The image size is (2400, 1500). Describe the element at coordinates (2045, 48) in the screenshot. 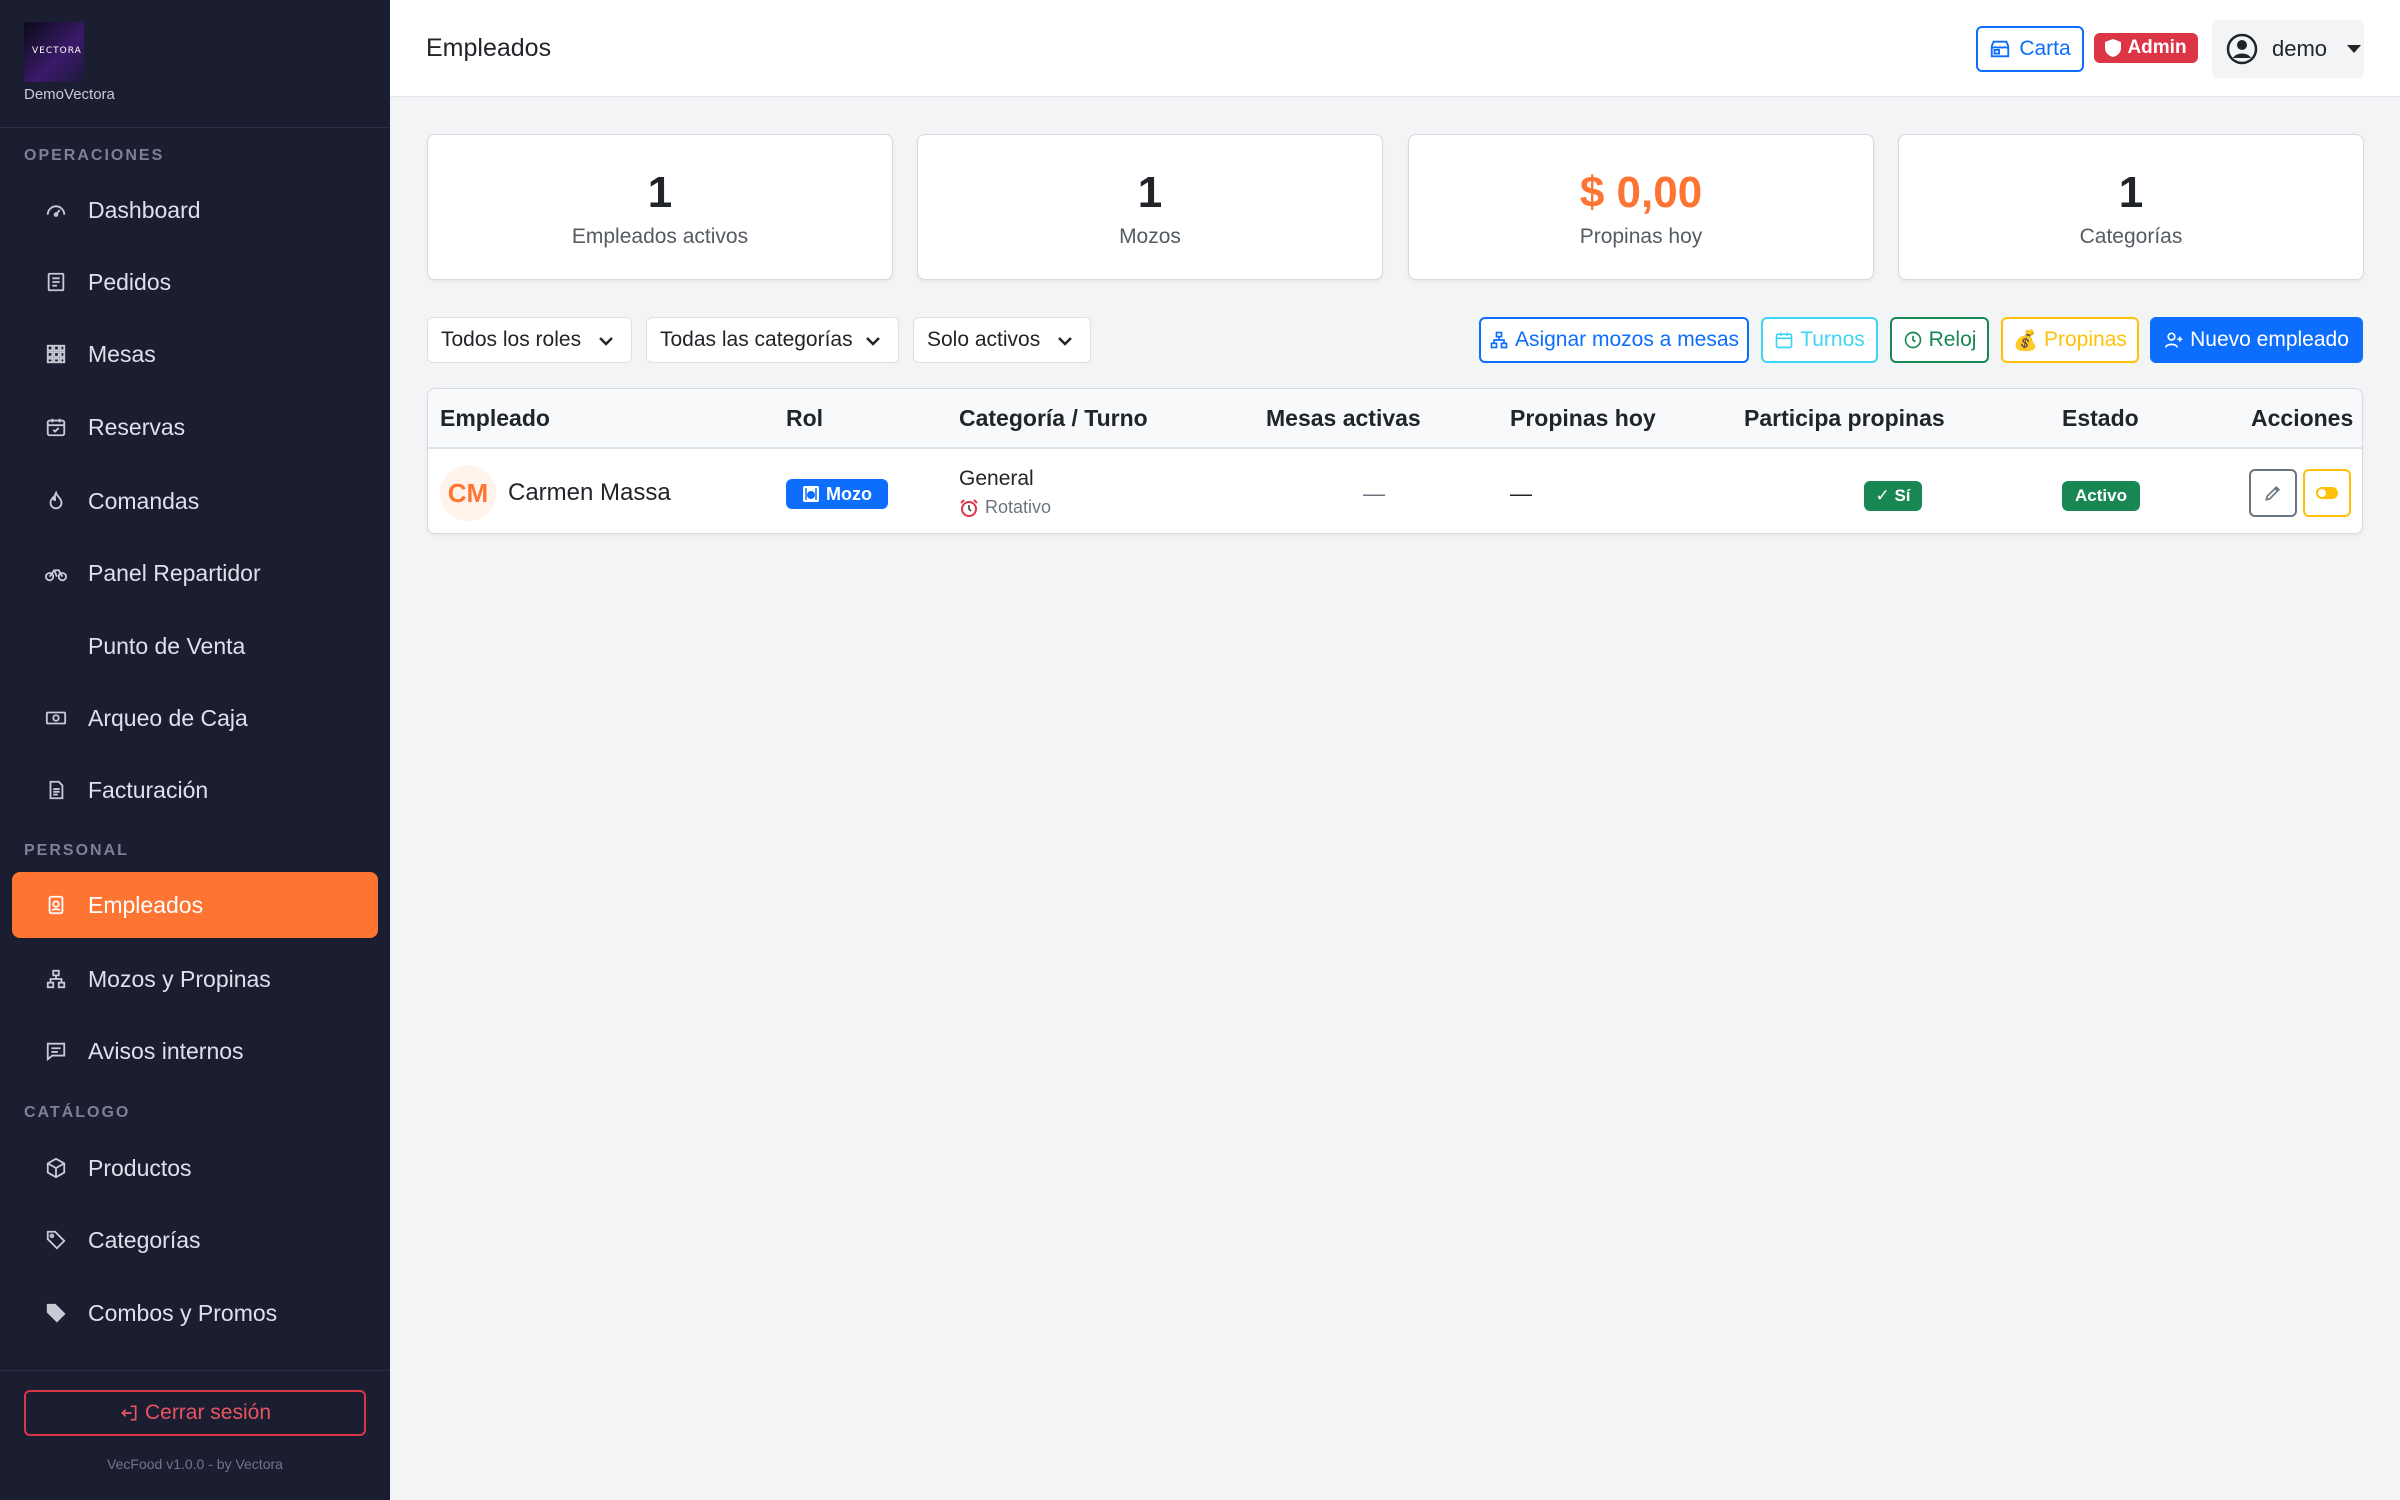

I see `carta-label: Carta` at that location.